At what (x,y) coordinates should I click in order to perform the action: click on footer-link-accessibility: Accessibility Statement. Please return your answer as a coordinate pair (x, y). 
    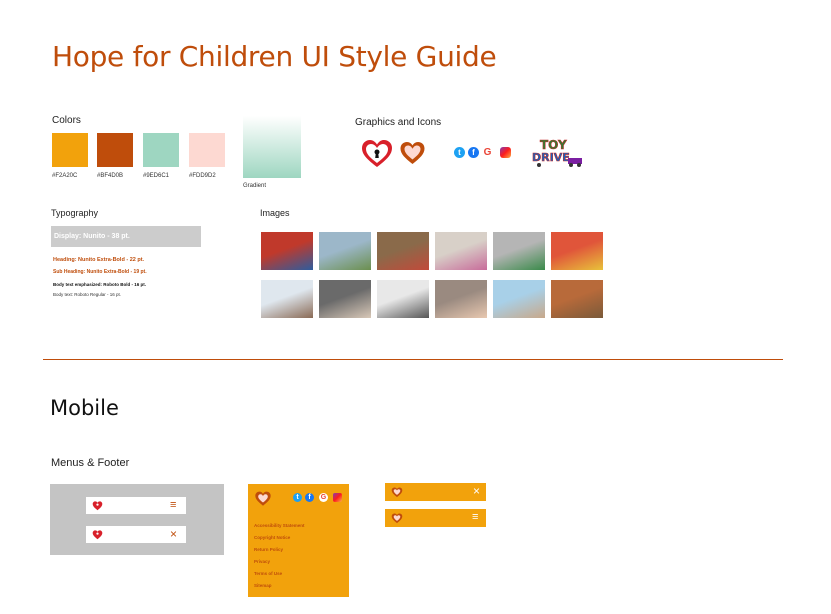
    Looking at the image, I should click on (279, 525).